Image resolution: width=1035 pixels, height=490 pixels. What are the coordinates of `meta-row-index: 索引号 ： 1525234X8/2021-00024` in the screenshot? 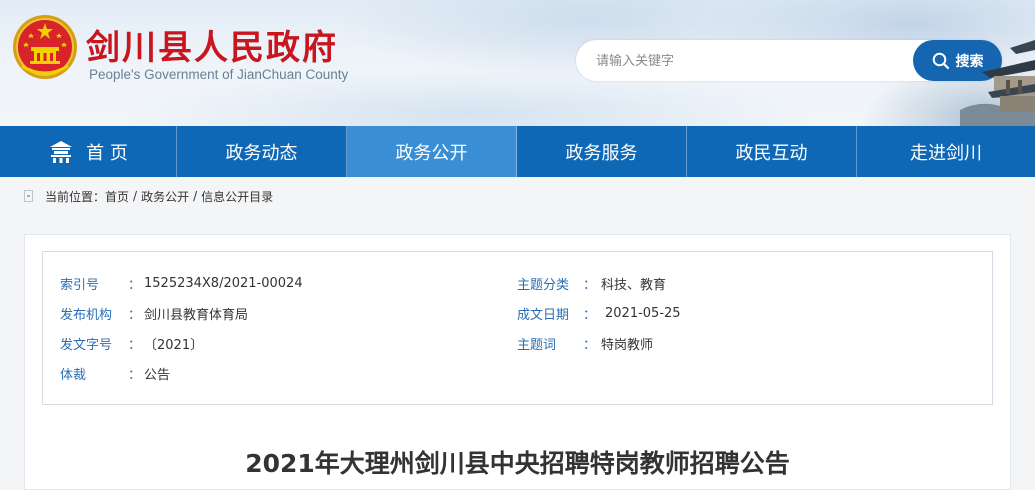 It's located at (181, 283).